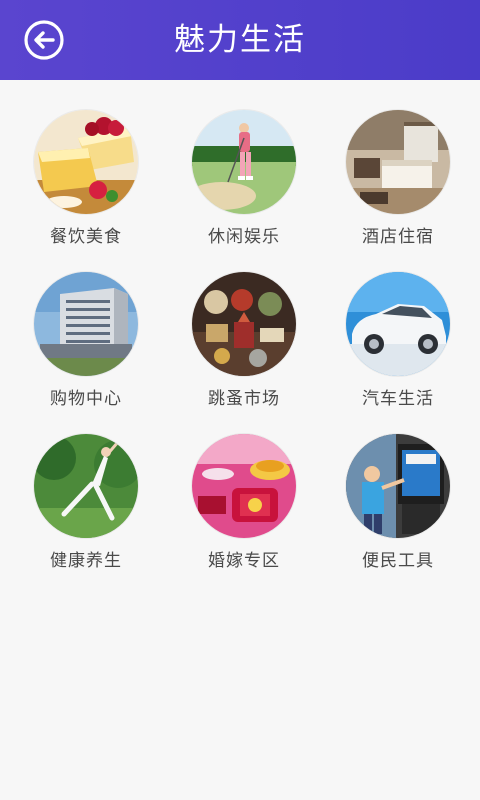 This screenshot has width=480, height=800. I want to click on category-shopping: 购物中心, so click(86, 325).